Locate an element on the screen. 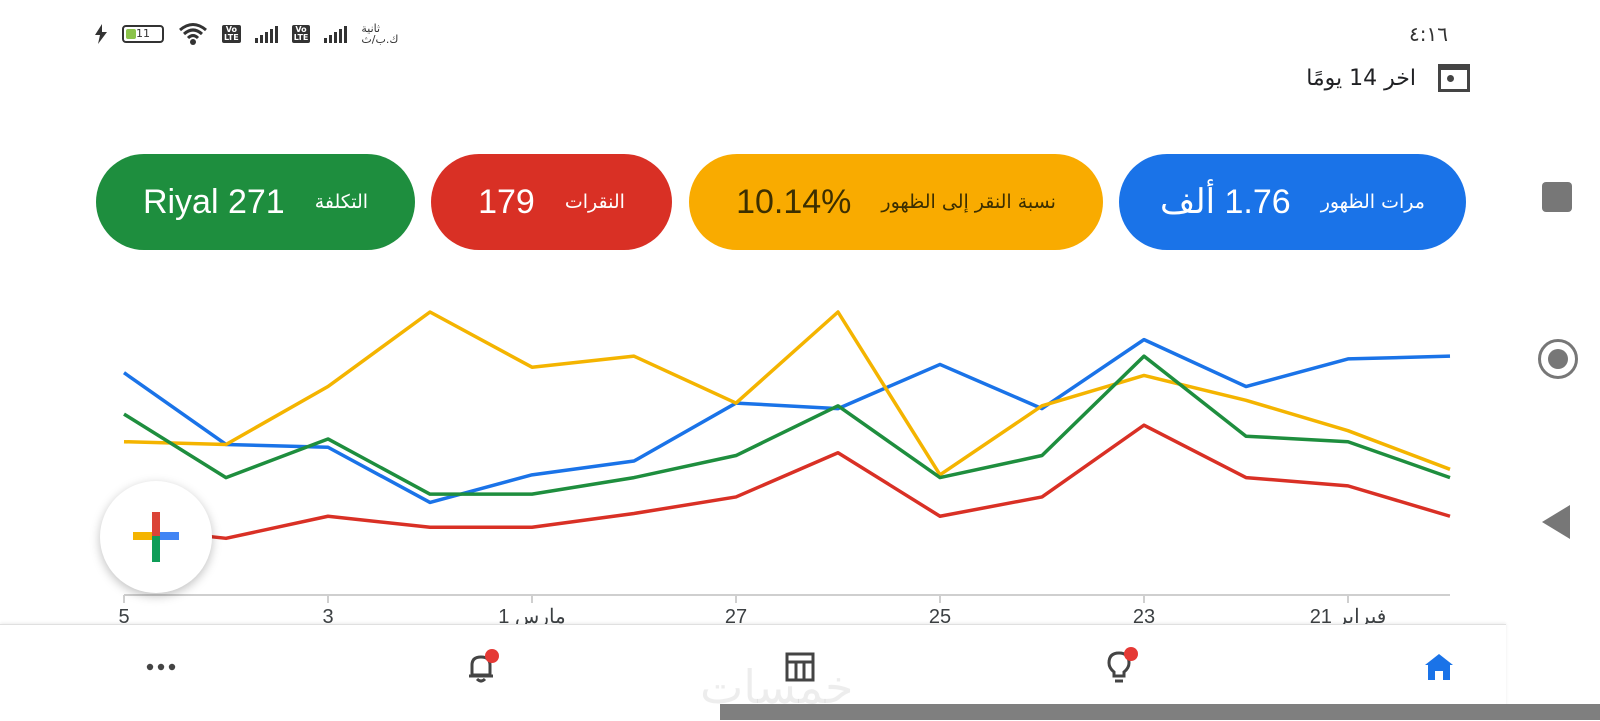  google-plus-icon is located at coordinates (156, 537).